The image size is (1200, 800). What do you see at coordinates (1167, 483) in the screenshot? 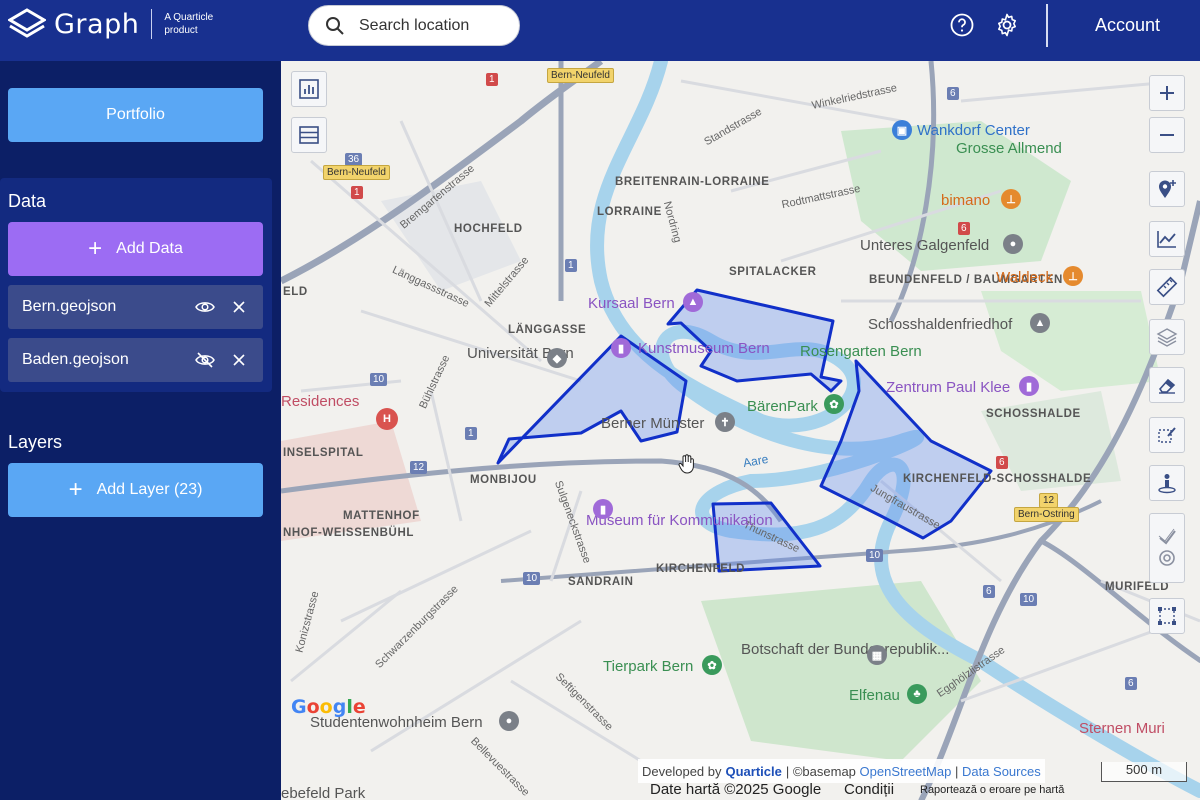
I see `street-view-button` at bounding box center [1167, 483].